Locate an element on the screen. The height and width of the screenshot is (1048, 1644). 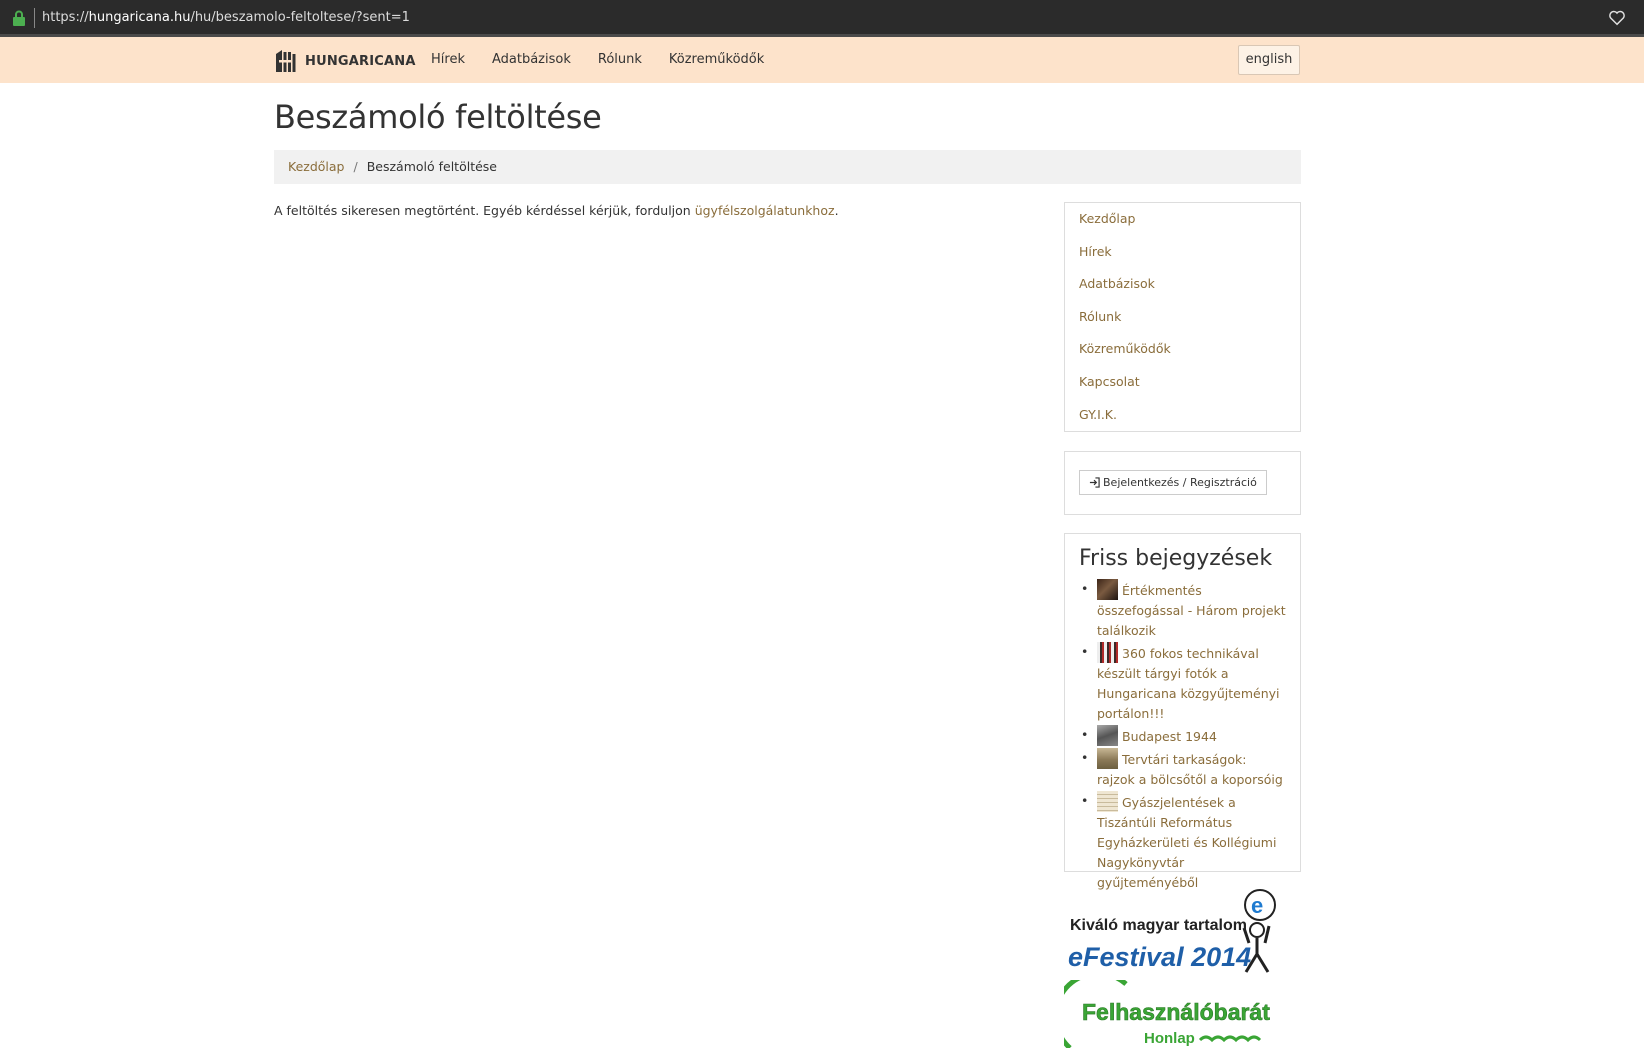
breadcrumb-current: Beszámoló feltöltése is located at coordinates (432, 166).